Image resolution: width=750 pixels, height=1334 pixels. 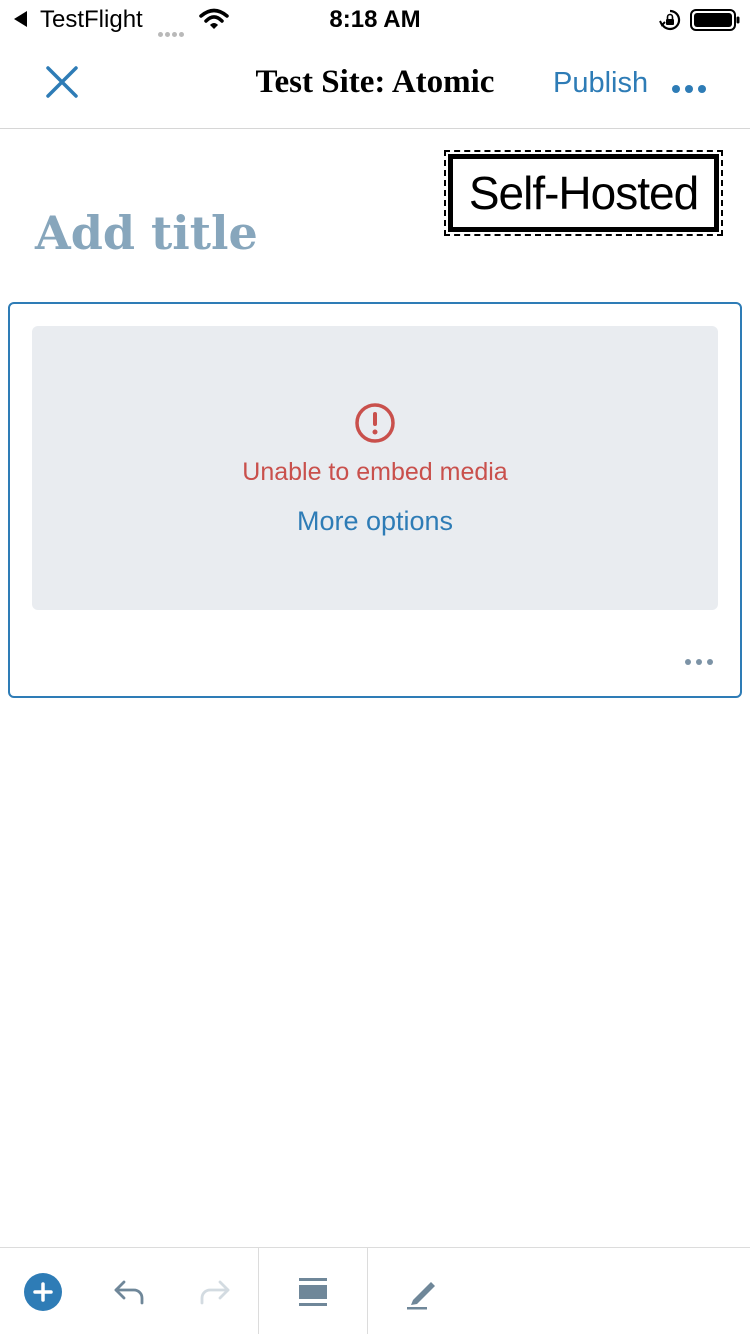 I want to click on post-title-input: Add title, so click(x=146, y=233).